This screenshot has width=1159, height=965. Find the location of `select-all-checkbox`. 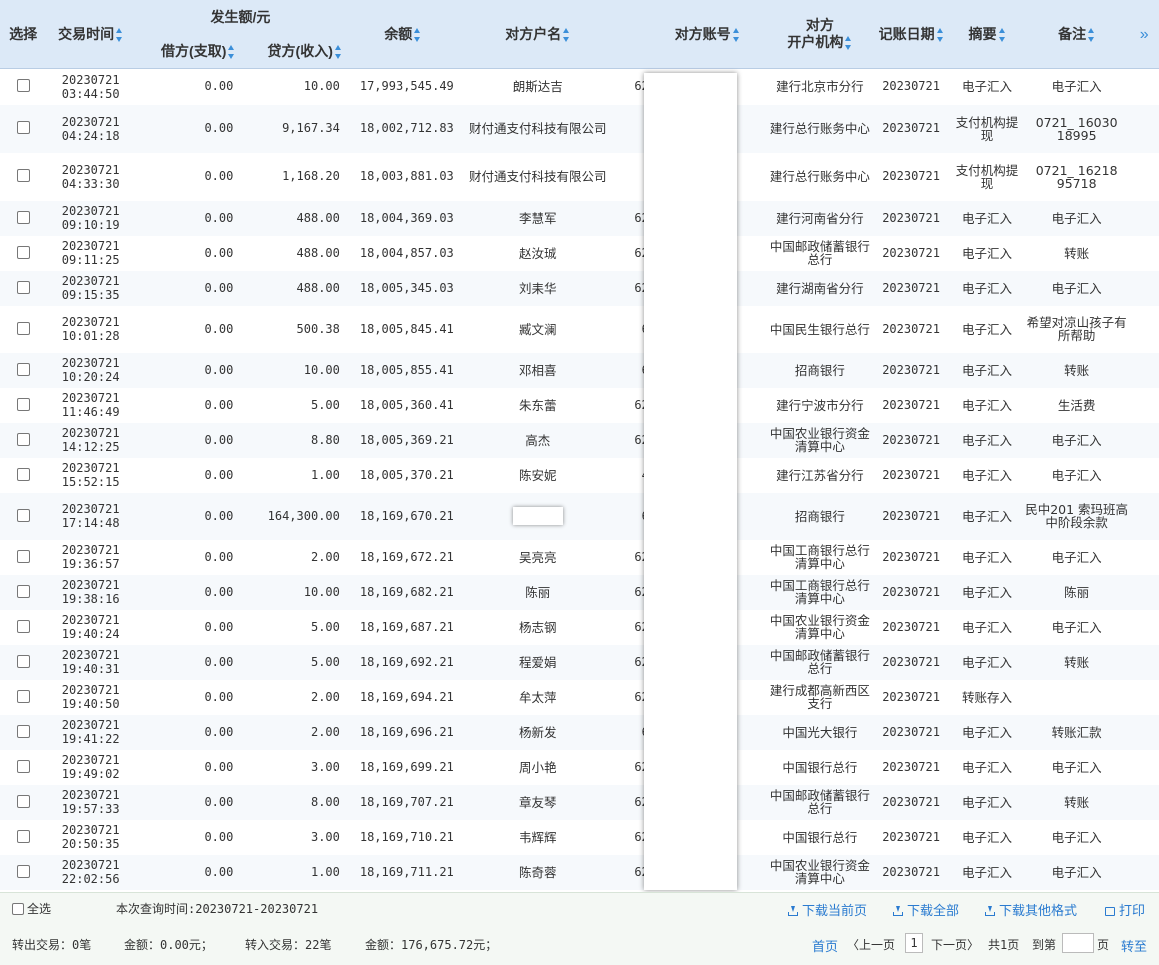

select-all-checkbox is located at coordinates (18, 909).